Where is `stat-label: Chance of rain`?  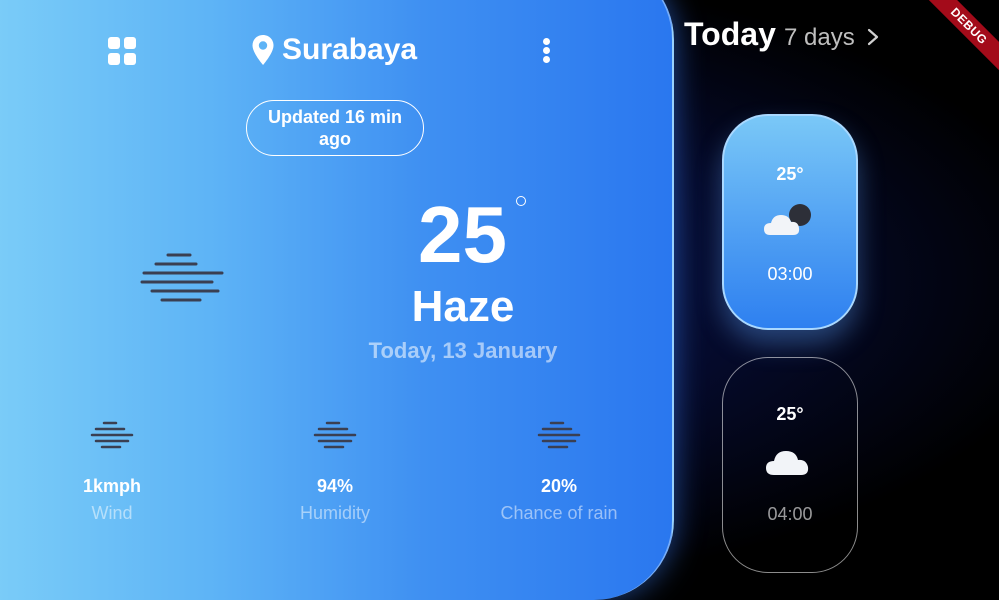 stat-label: Chance of rain is located at coordinates (559, 513).